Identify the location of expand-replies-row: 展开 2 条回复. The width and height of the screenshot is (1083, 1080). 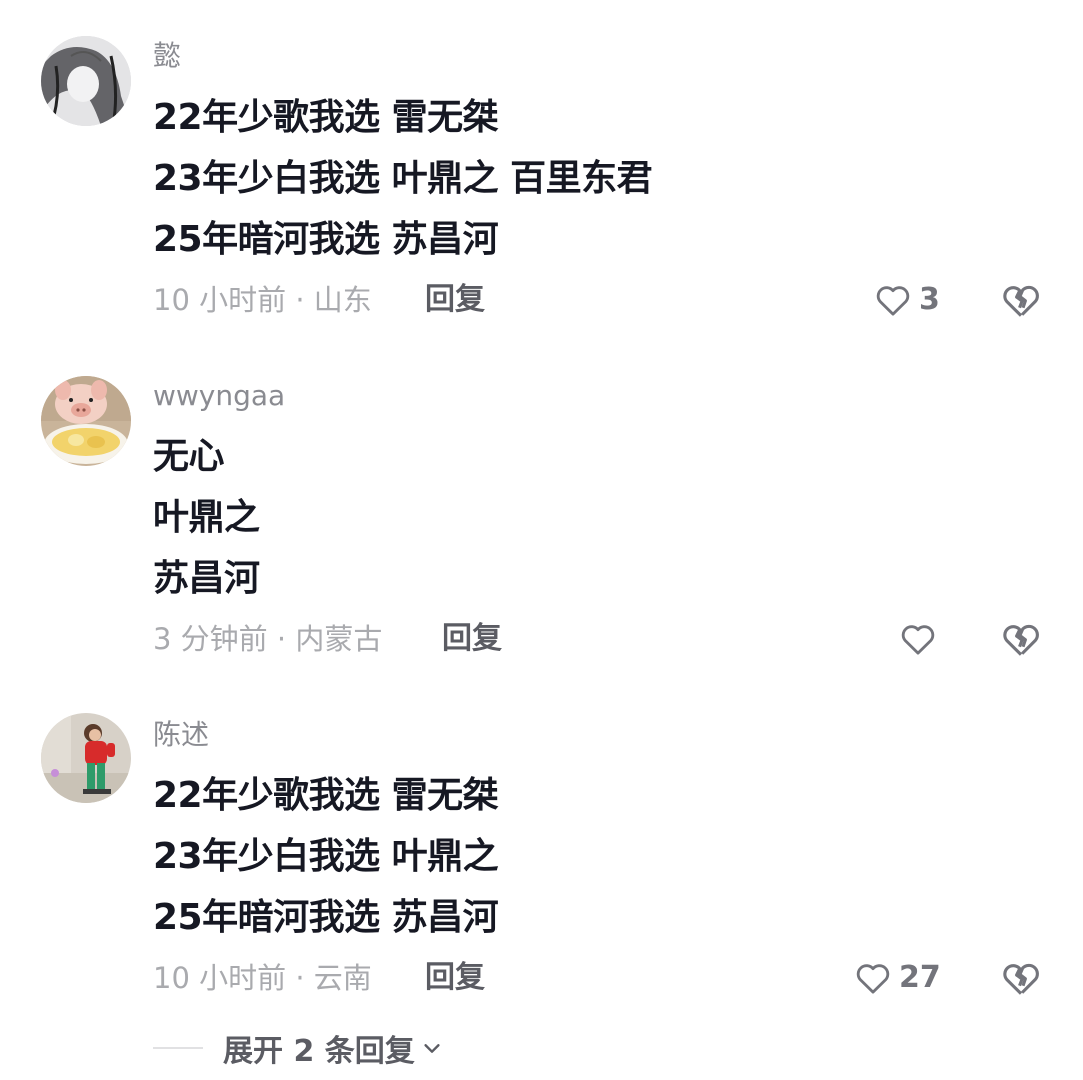
(298, 1048).